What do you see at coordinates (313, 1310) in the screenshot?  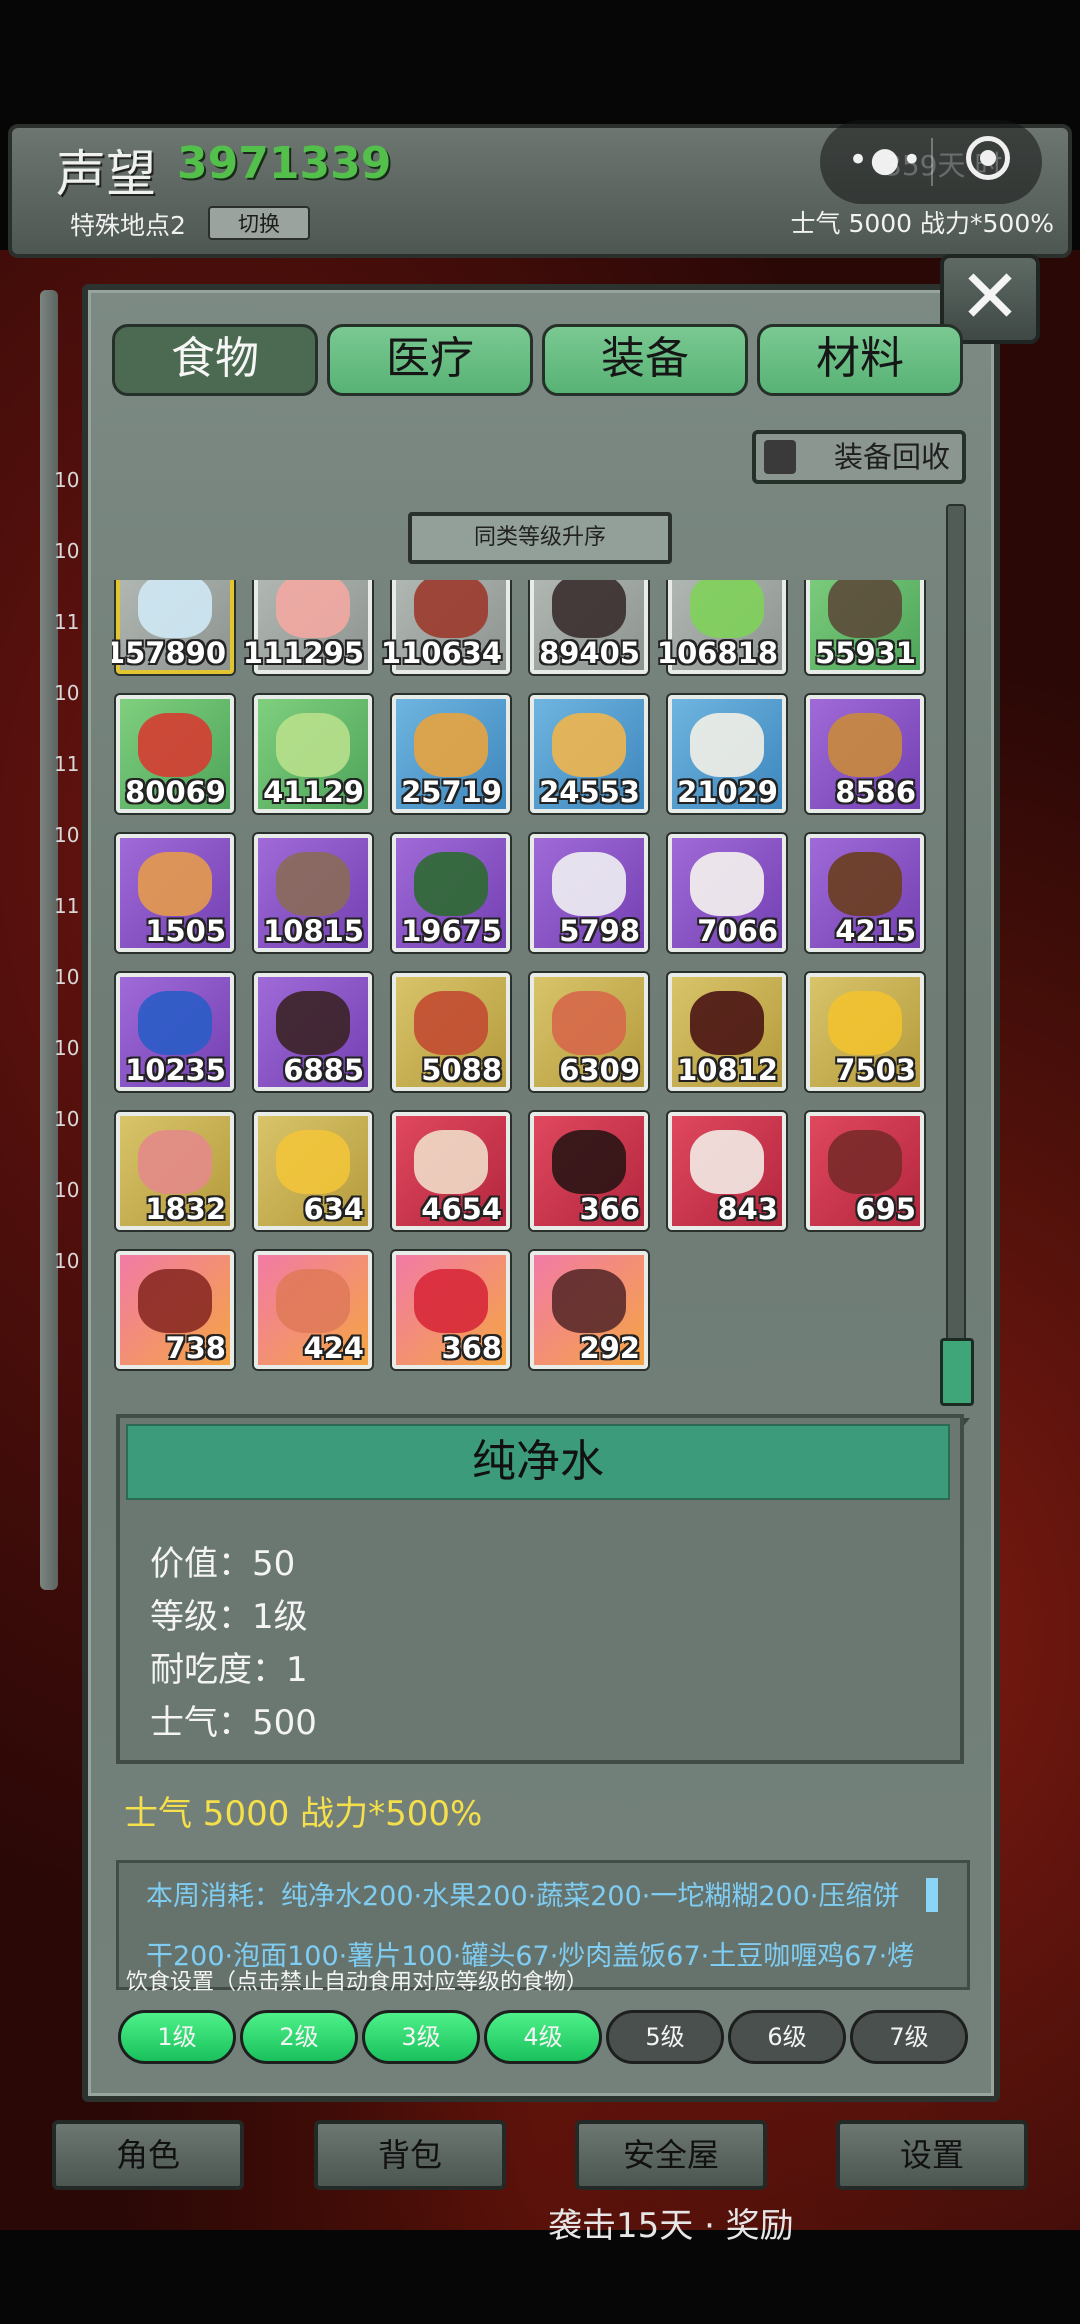 I see `item-slot: 424` at bounding box center [313, 1310].